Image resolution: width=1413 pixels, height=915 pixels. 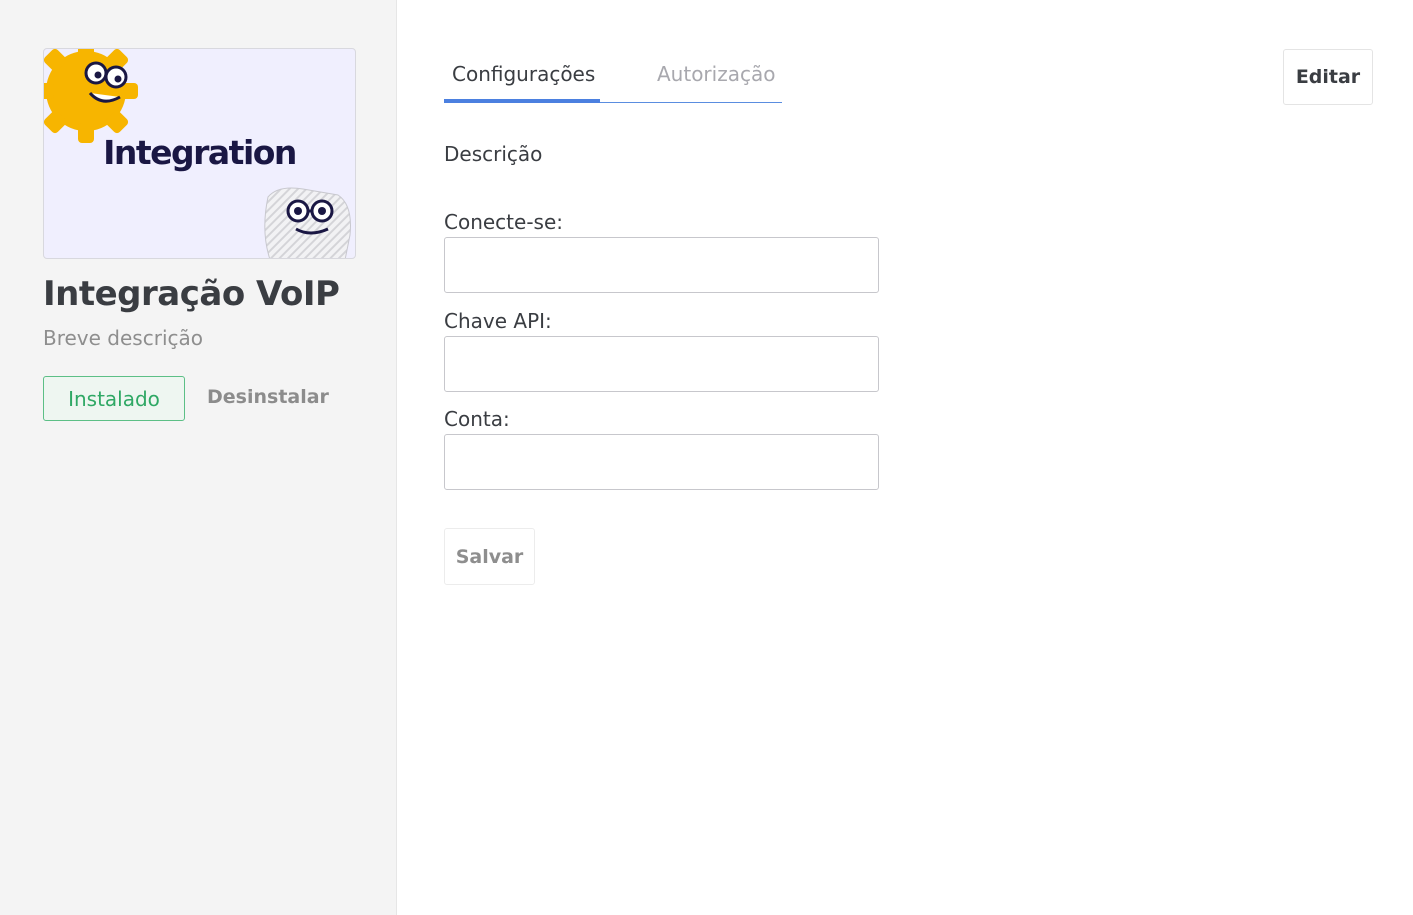 What do you see at coordinates (493, 154) in the screenshot?
I see `description-heading: Descrição` at bounding box center [493, 154].